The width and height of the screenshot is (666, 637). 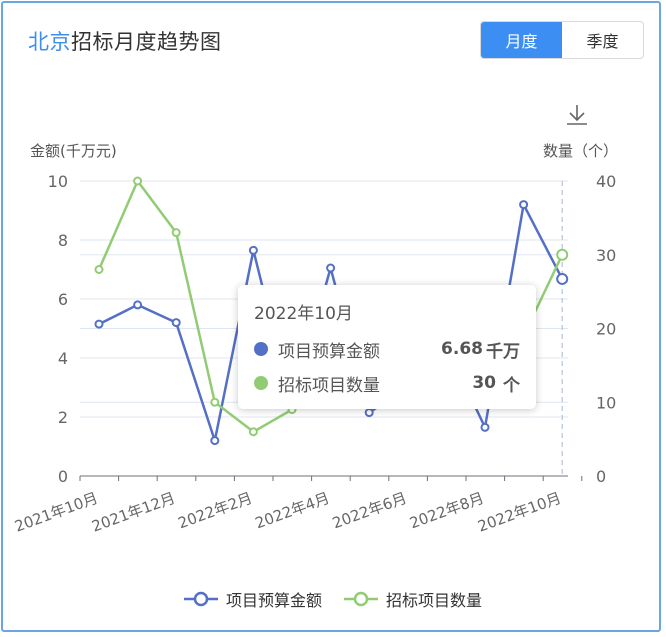 What do you see at coordinates (329, 351) in the screenshot?
I see `tooltip-row-name: 项目预算金额` at bounding box center [329, 351].